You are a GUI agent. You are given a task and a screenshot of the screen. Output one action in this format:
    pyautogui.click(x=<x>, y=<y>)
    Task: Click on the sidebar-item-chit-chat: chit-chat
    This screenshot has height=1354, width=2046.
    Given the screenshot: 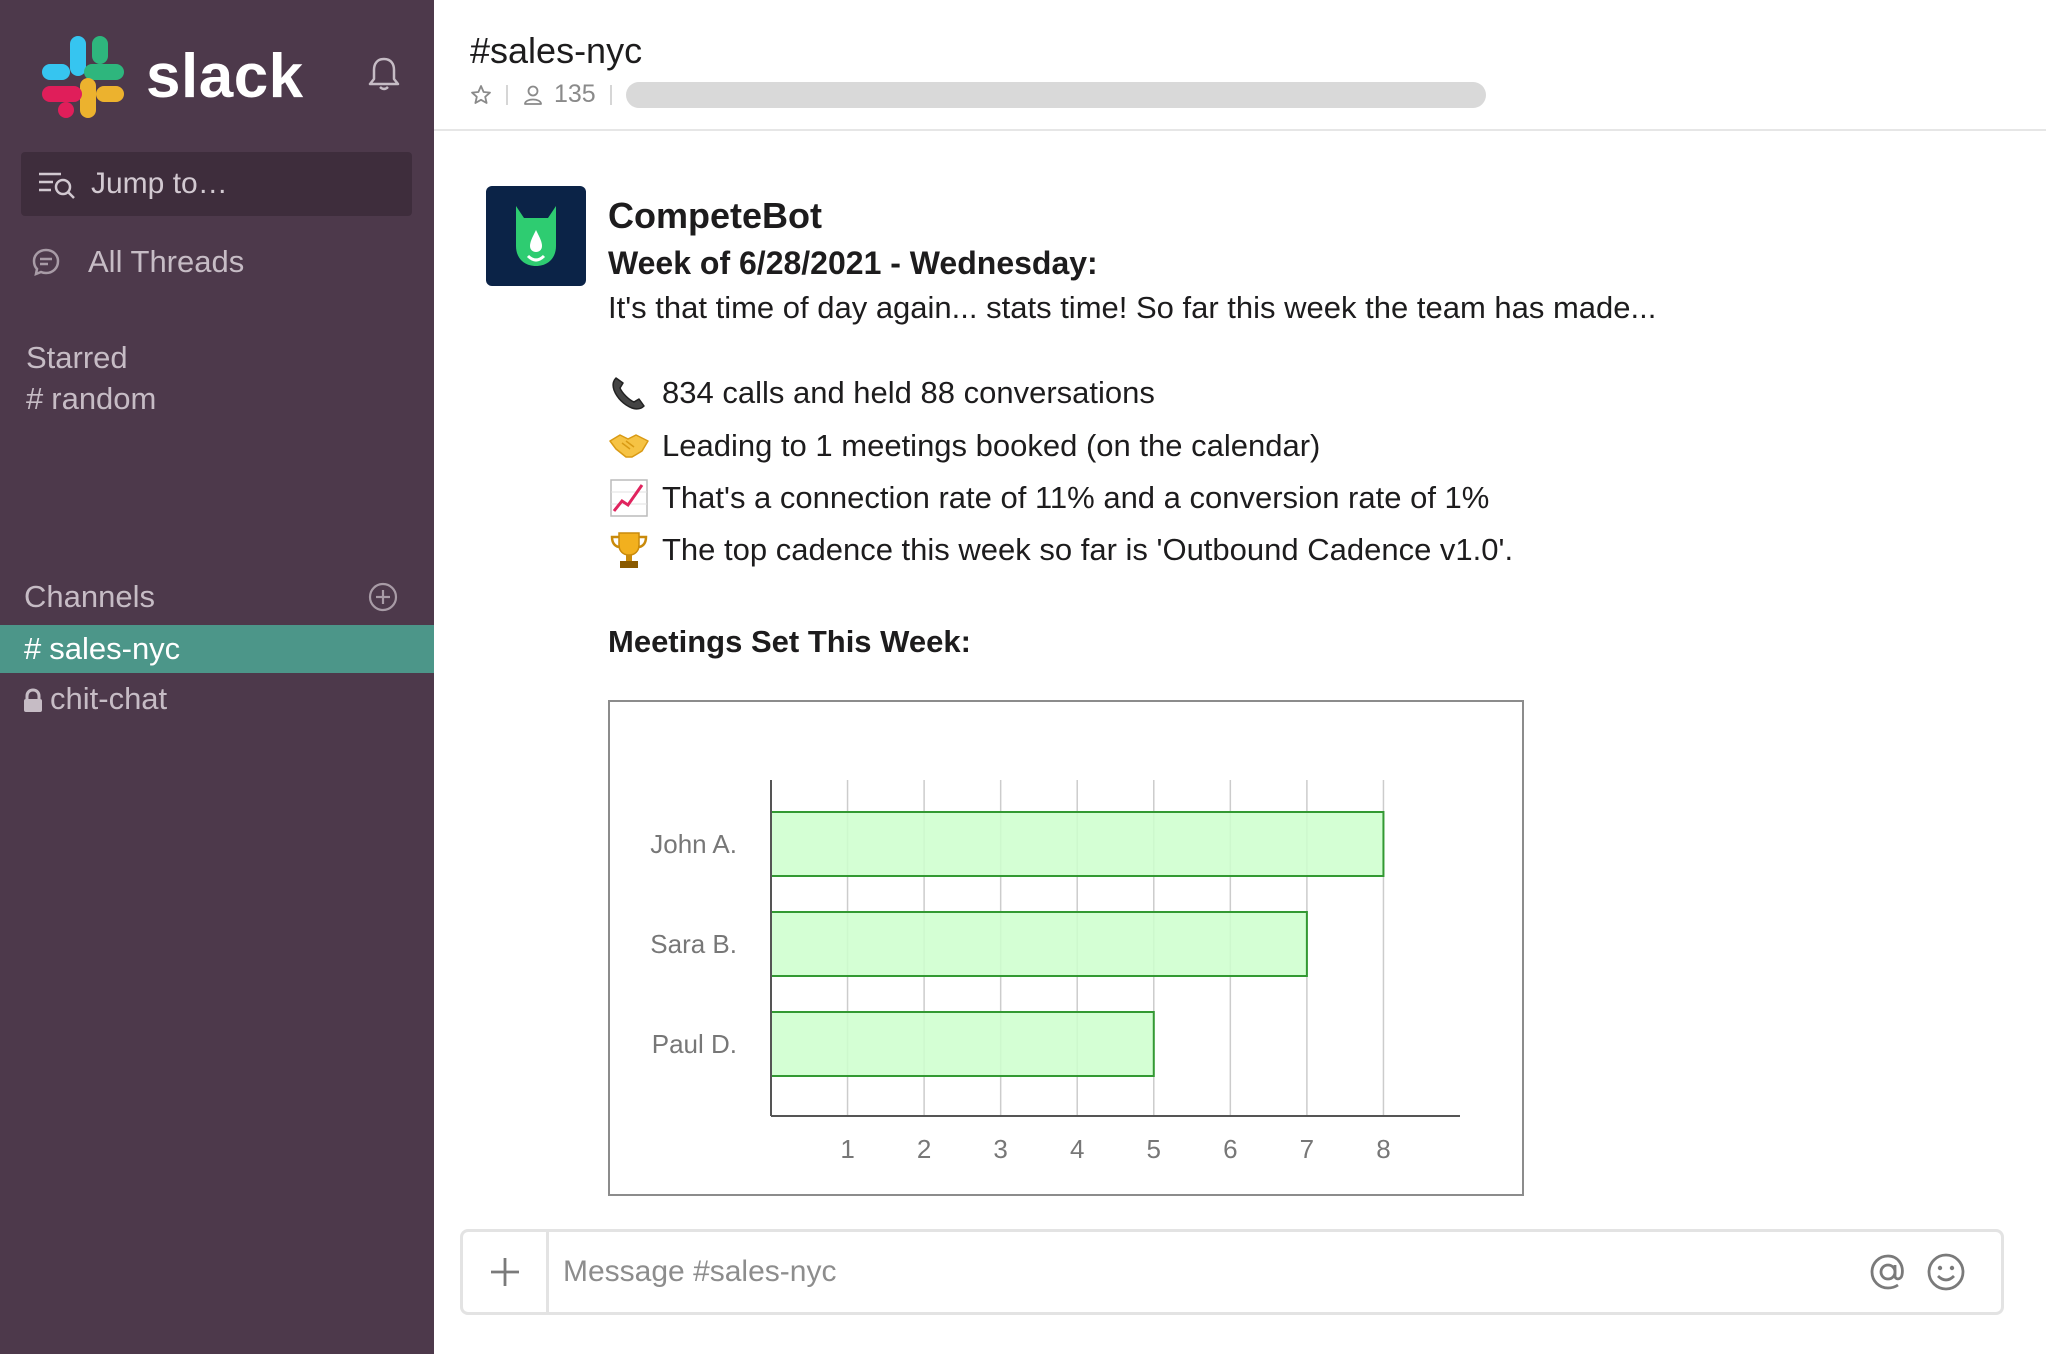 What is the action you would take?
    pyautogui.click(x=94, y=699)
    